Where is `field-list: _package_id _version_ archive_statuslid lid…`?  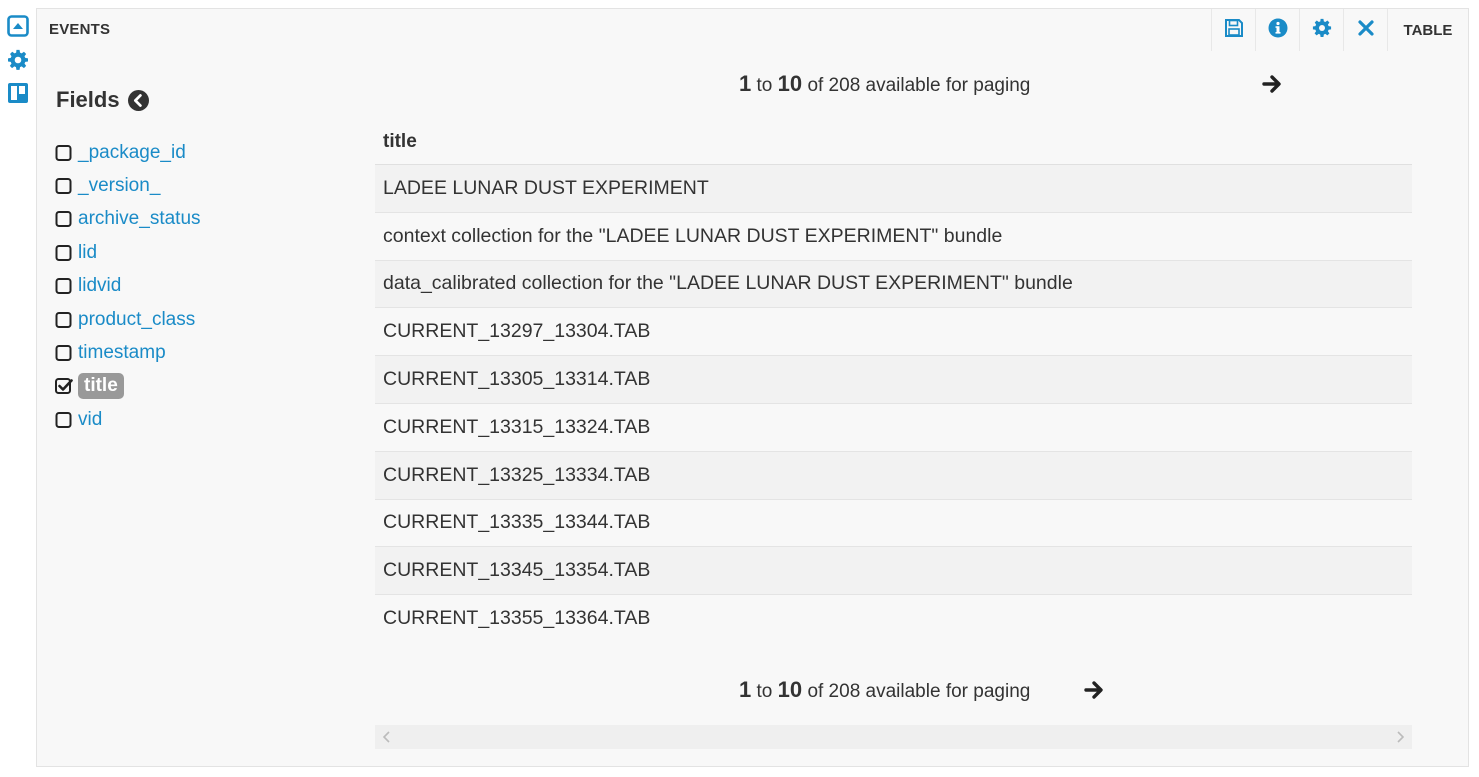 field-list: _package_id _version_ archive_statuslid lid… is located at coordinates (128, 286).